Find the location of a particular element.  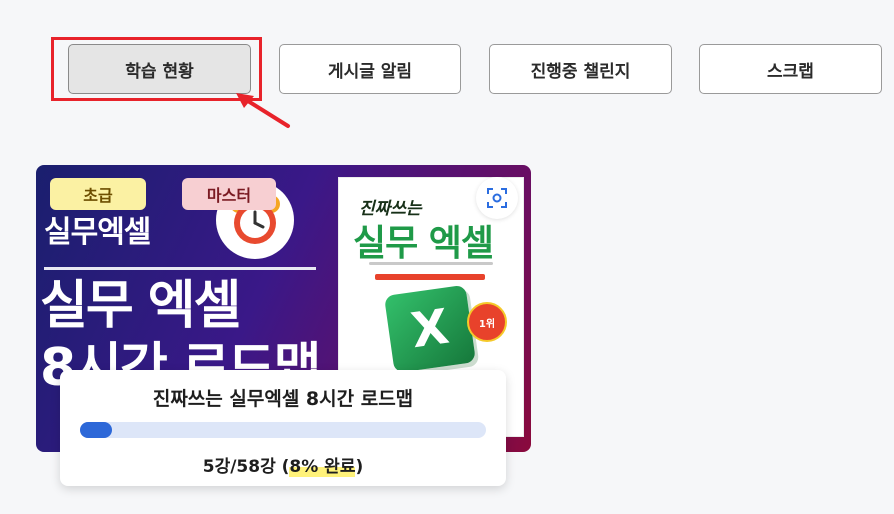

book-title: 실무 엑셀 is located at coordinates (423, 243).